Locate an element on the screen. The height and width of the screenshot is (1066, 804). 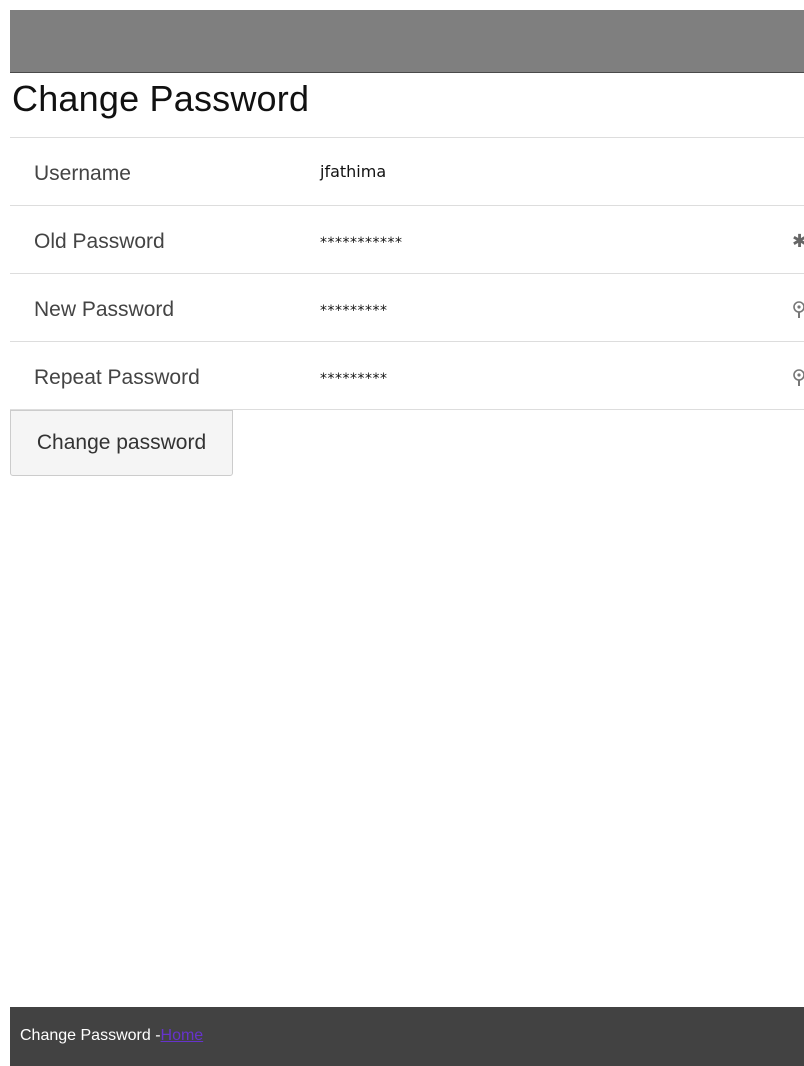
footer-text: Change Password -Home is located at coordinates (111, 1036).